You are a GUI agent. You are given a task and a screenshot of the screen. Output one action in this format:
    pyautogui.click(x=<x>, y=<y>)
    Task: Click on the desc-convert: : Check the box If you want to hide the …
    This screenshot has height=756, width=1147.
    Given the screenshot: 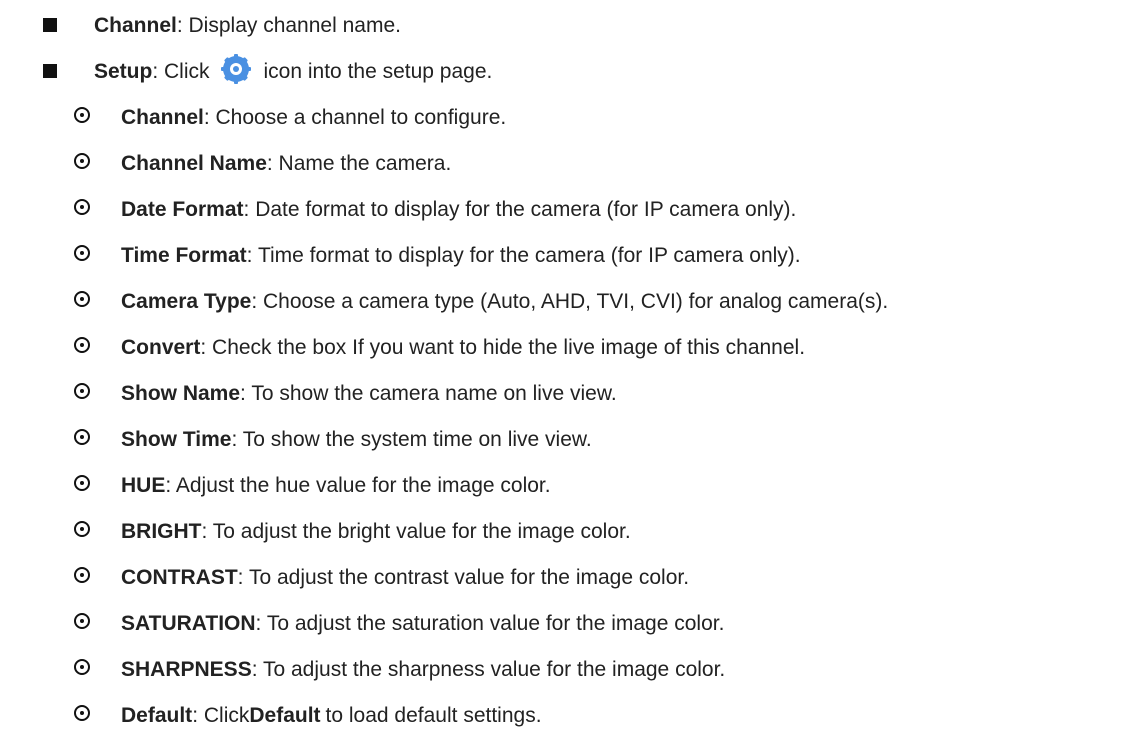 What is the action you would take?
    pyautogui.click(x=503, y=347)
    